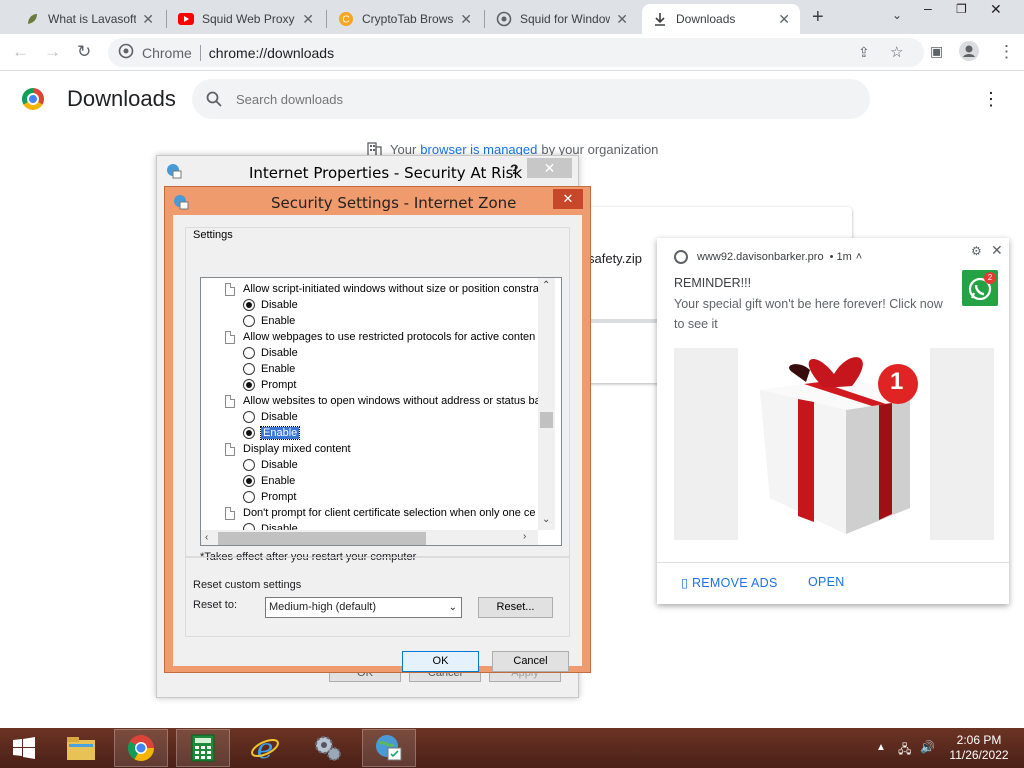  What do you see at coordinates (452, 607) in the screenshot?
I see `chevron-down-icon: ⌄` at bounding box center [452, 607].